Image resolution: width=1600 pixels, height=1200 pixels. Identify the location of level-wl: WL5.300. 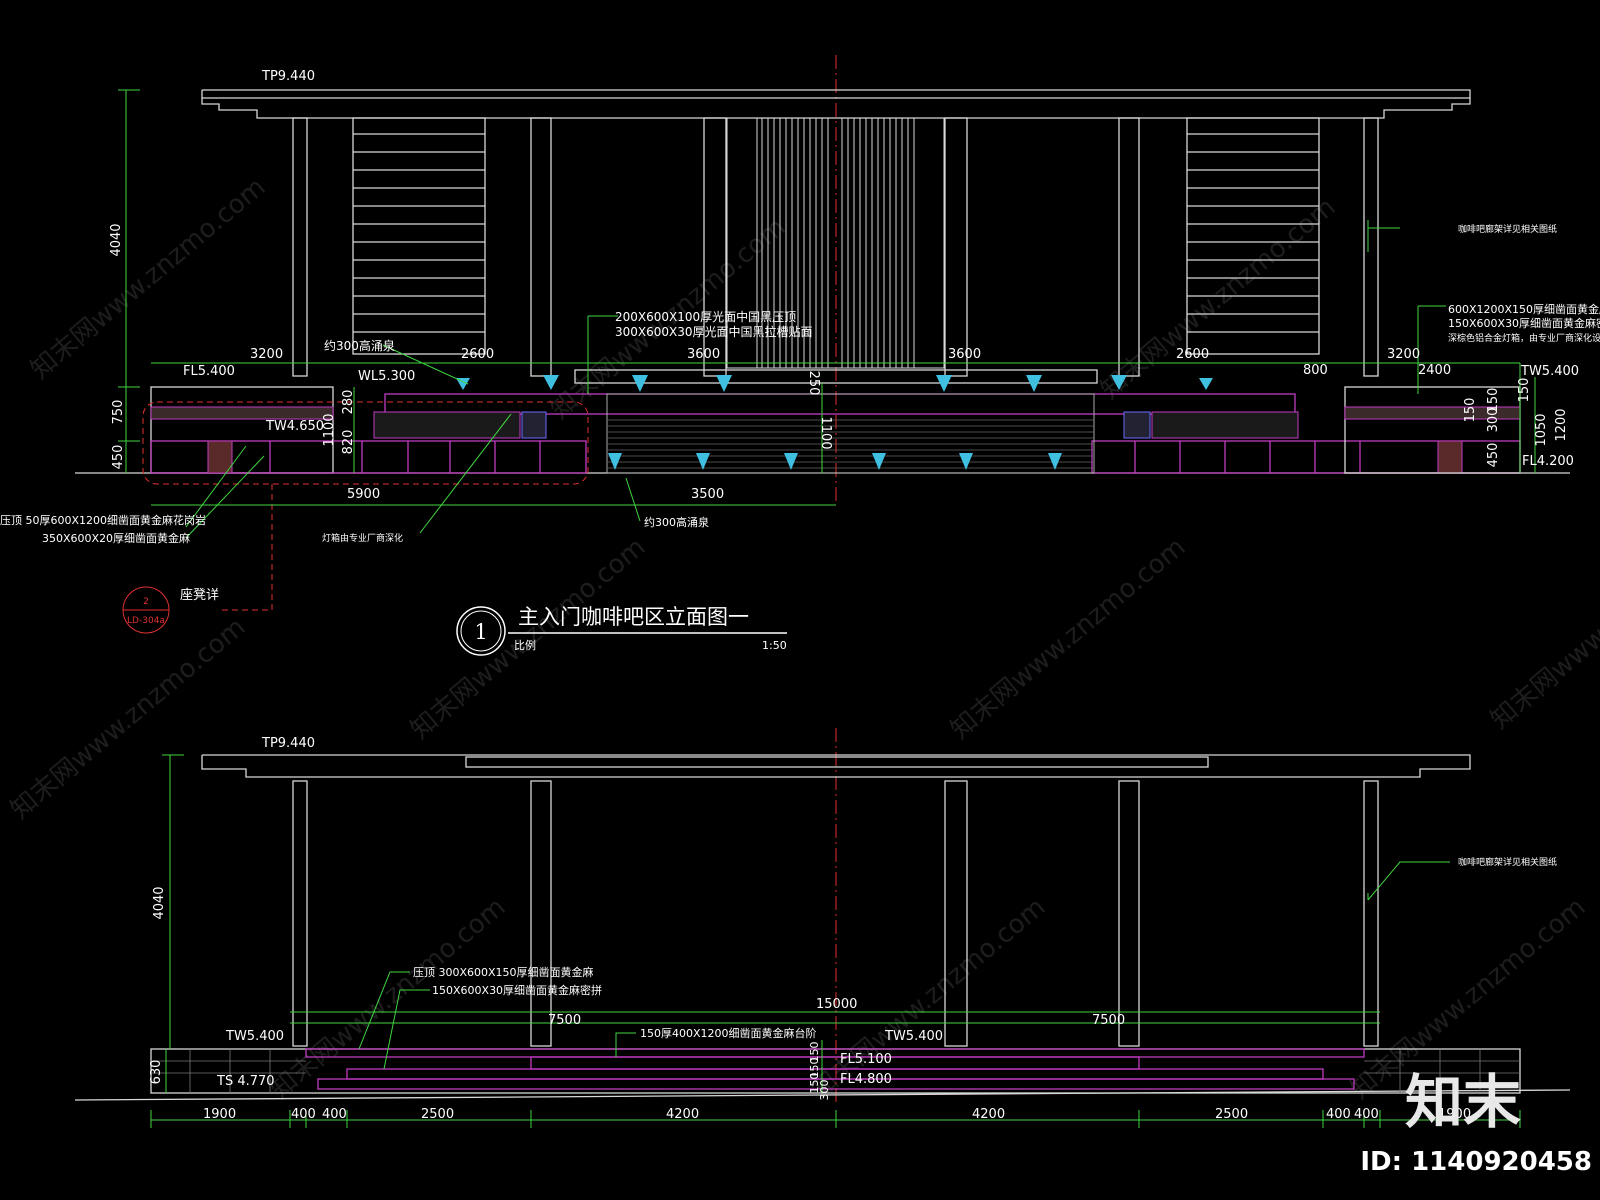
(386, 376).